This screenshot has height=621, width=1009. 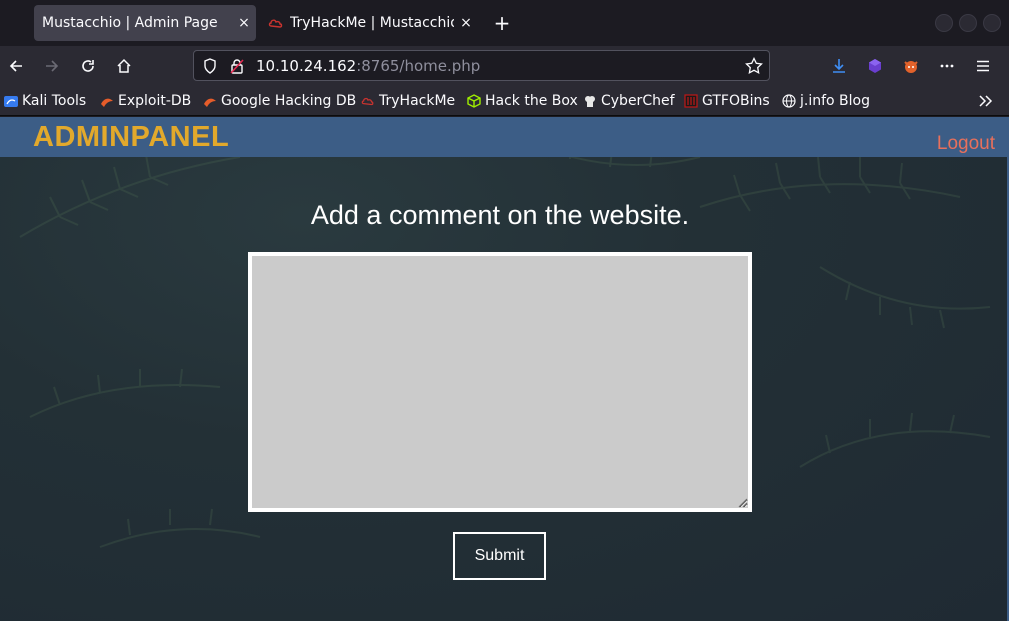 I want to click on bookmark-google-hacking-db: Google Hacking DB, so click(x=279, y=101).